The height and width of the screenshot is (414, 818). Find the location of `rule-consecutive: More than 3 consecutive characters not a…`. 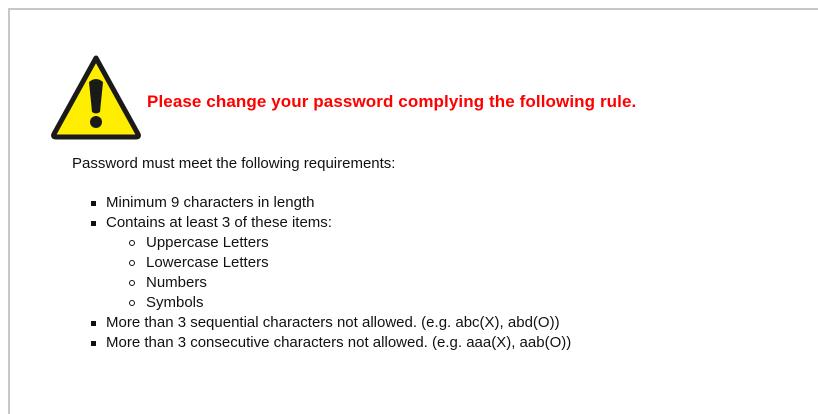

rule-consecutive: More than 3 consecutive characters not a… is located at coordinates (329, 343).